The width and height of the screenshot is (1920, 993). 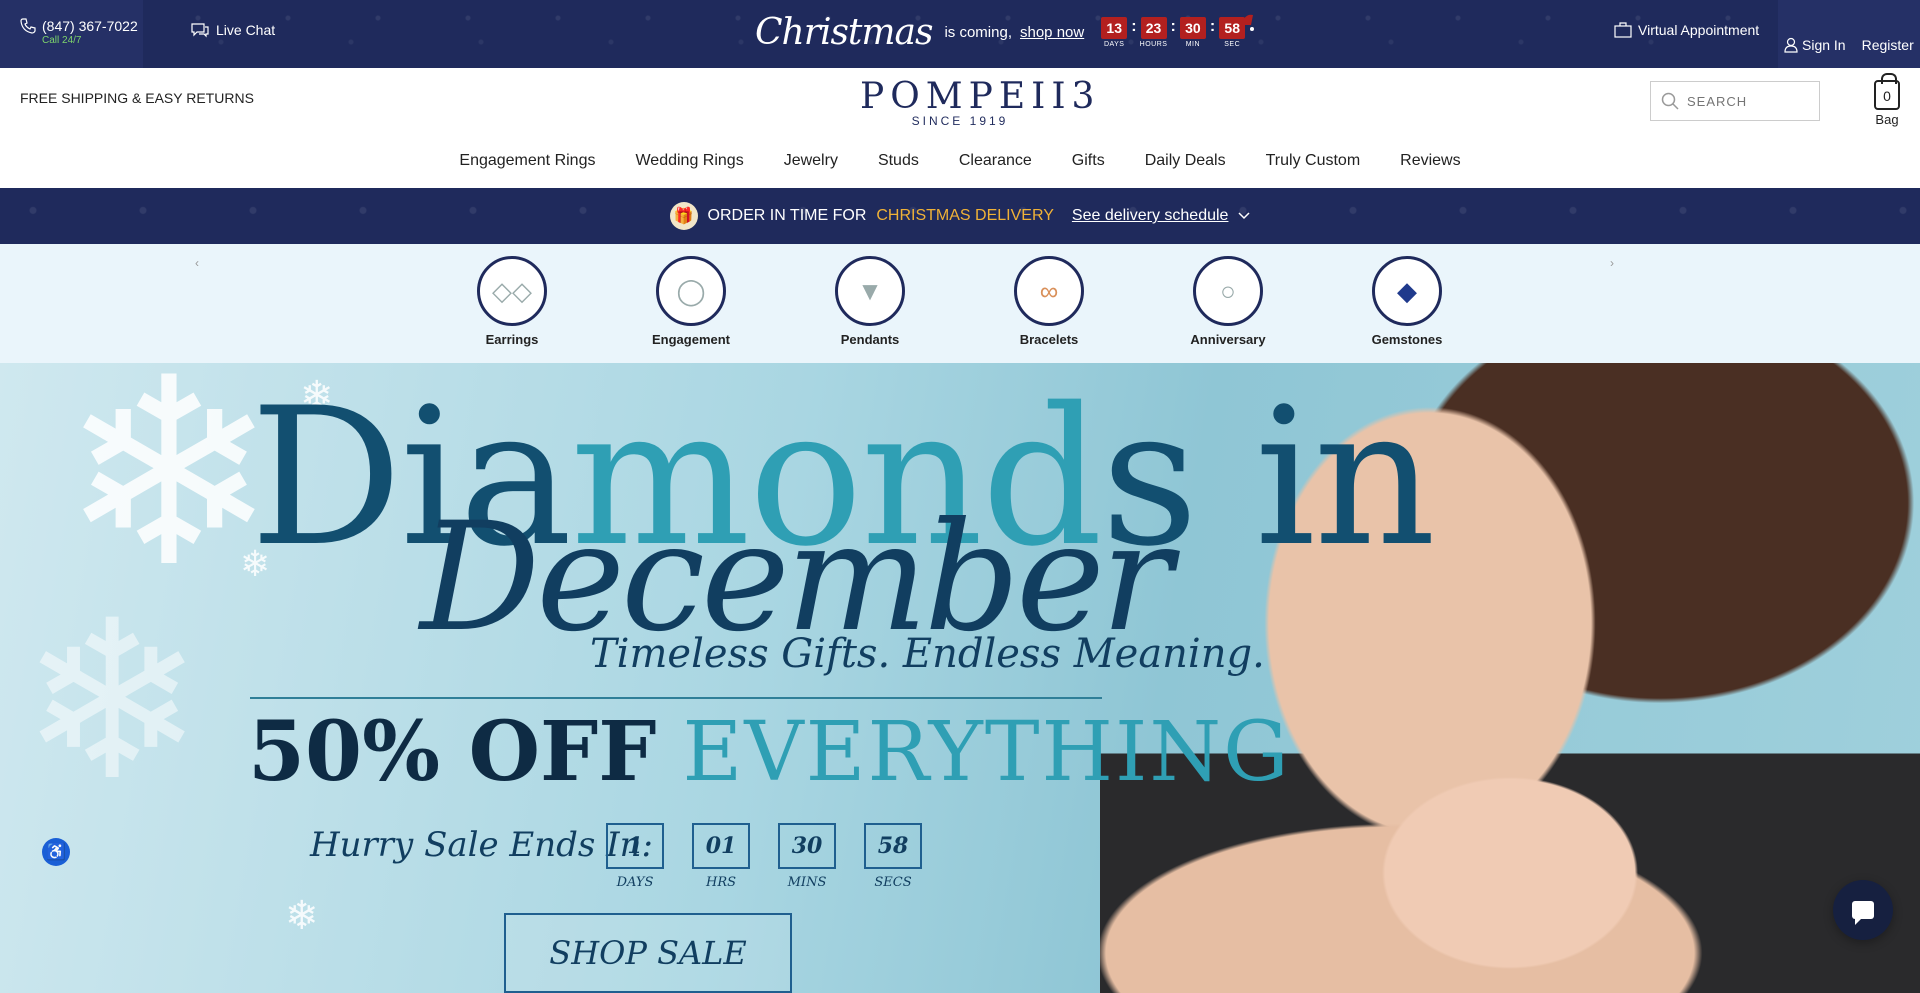 What do you see at coordinates (1049, 301) in the screenshot?
I see `category-bracelets: ∞ Bracelets` at bounding box center [1049, 301].